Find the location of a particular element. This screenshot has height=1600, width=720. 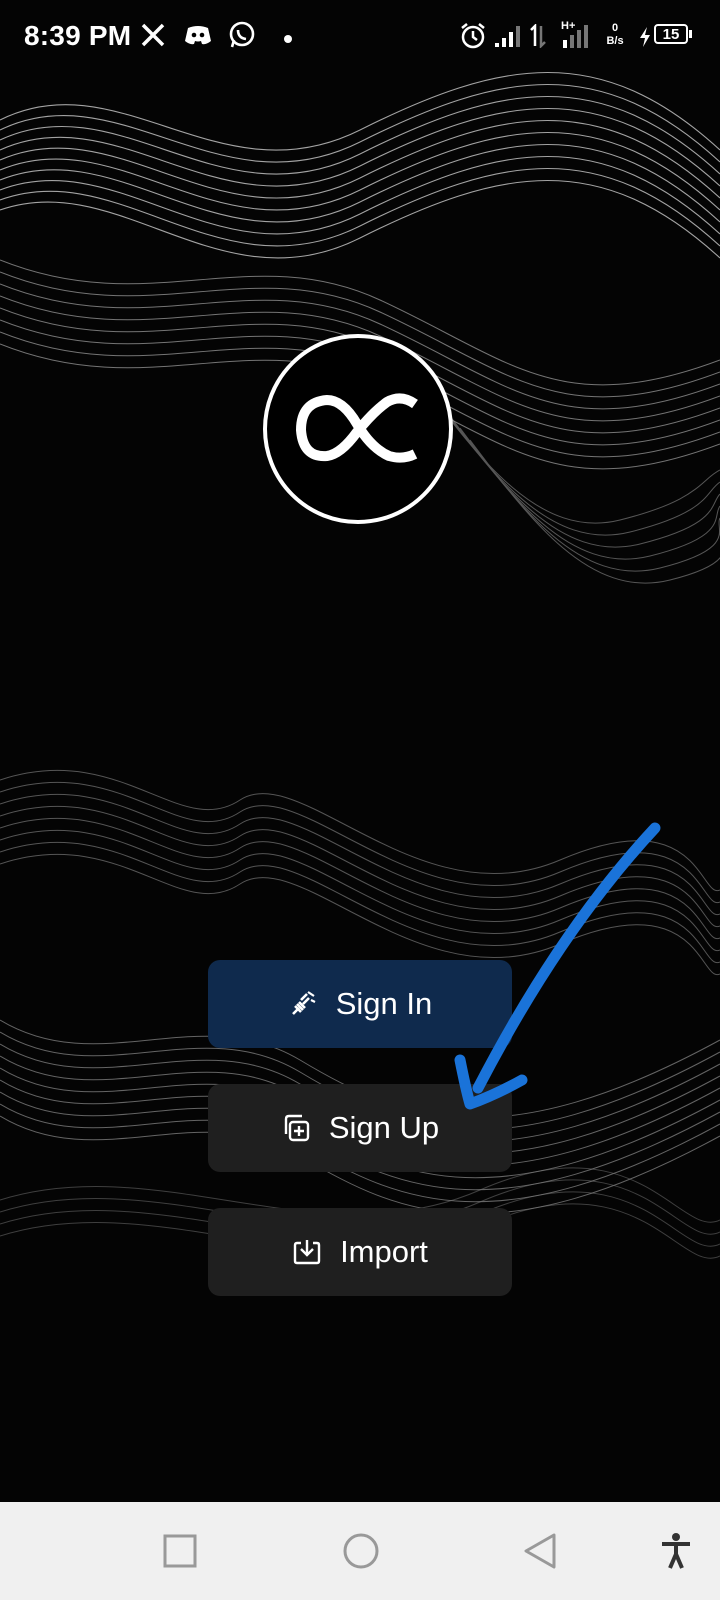

discord-icon is located at coordinates (198, 37).